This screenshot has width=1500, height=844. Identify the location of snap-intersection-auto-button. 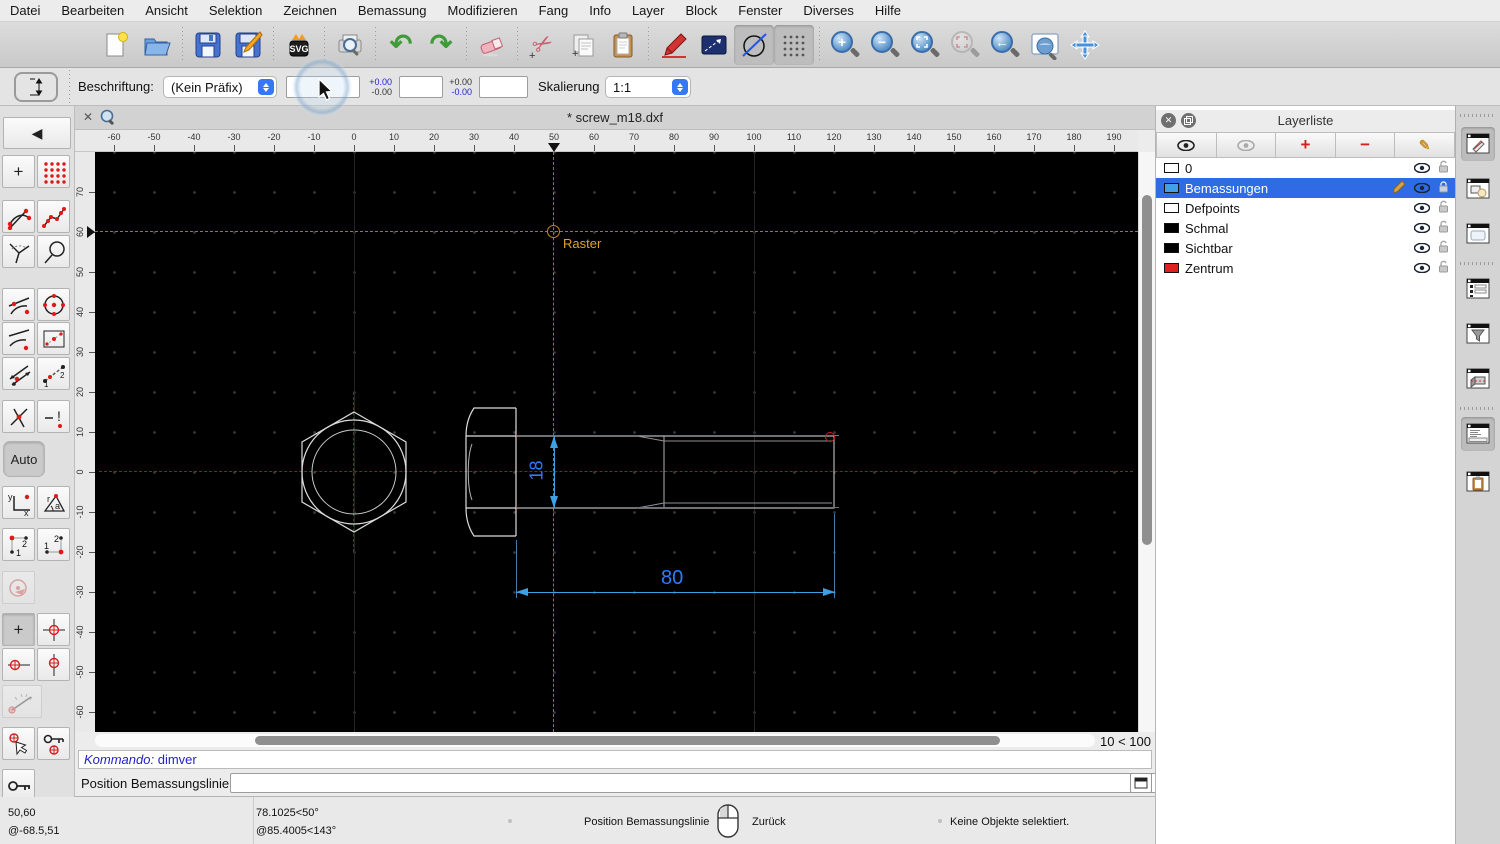
(18, 251).